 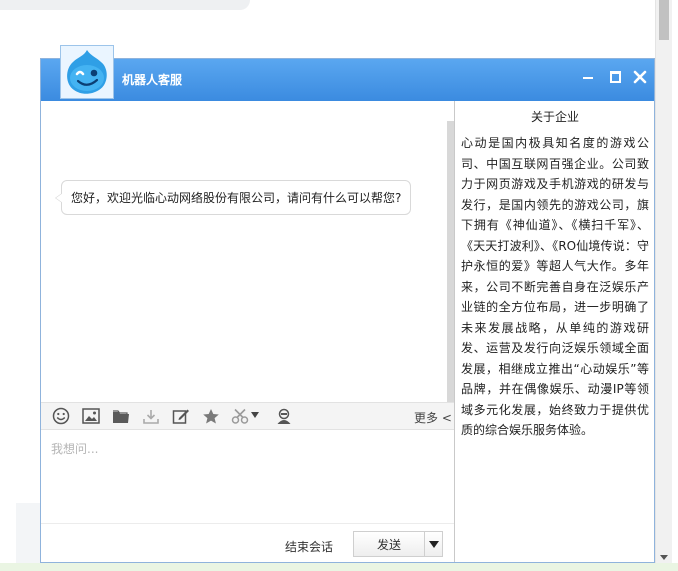 I want to click on send-image-button, so click(x=91, y=416).